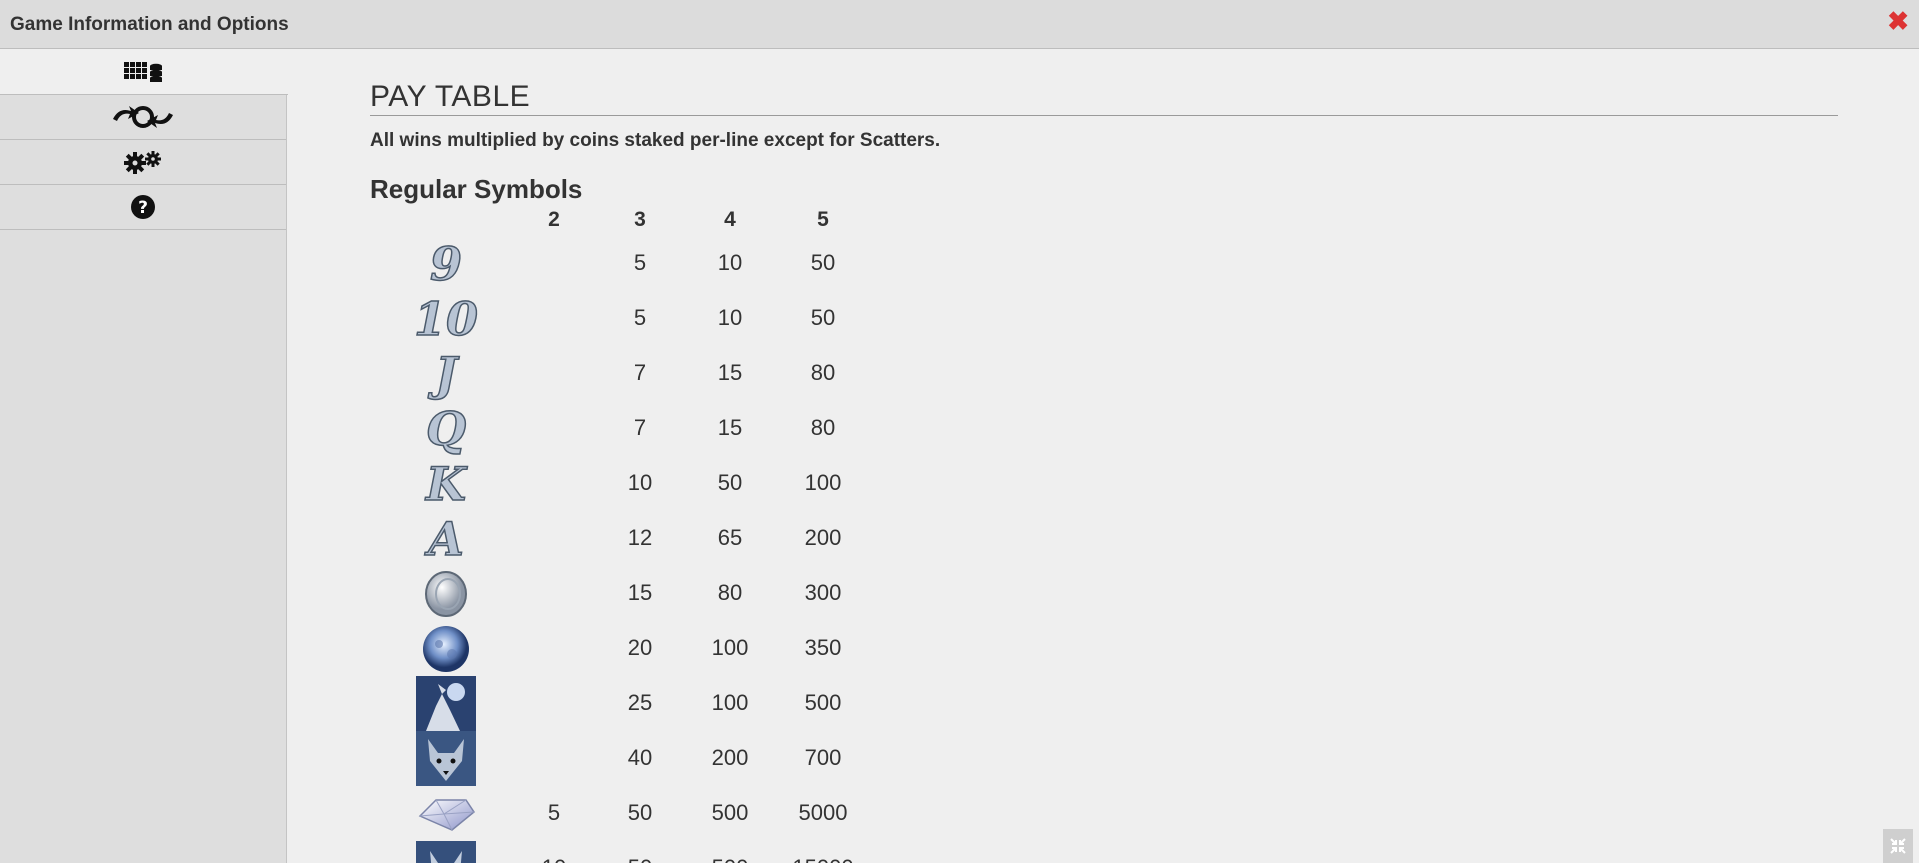  I want to click on payout-cell: 65, so click(730, 537).